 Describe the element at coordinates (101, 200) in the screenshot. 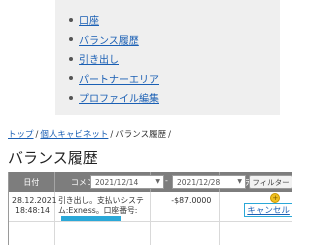

I see `row-comment-line1: 引き出し。支払いシステ` at that location.